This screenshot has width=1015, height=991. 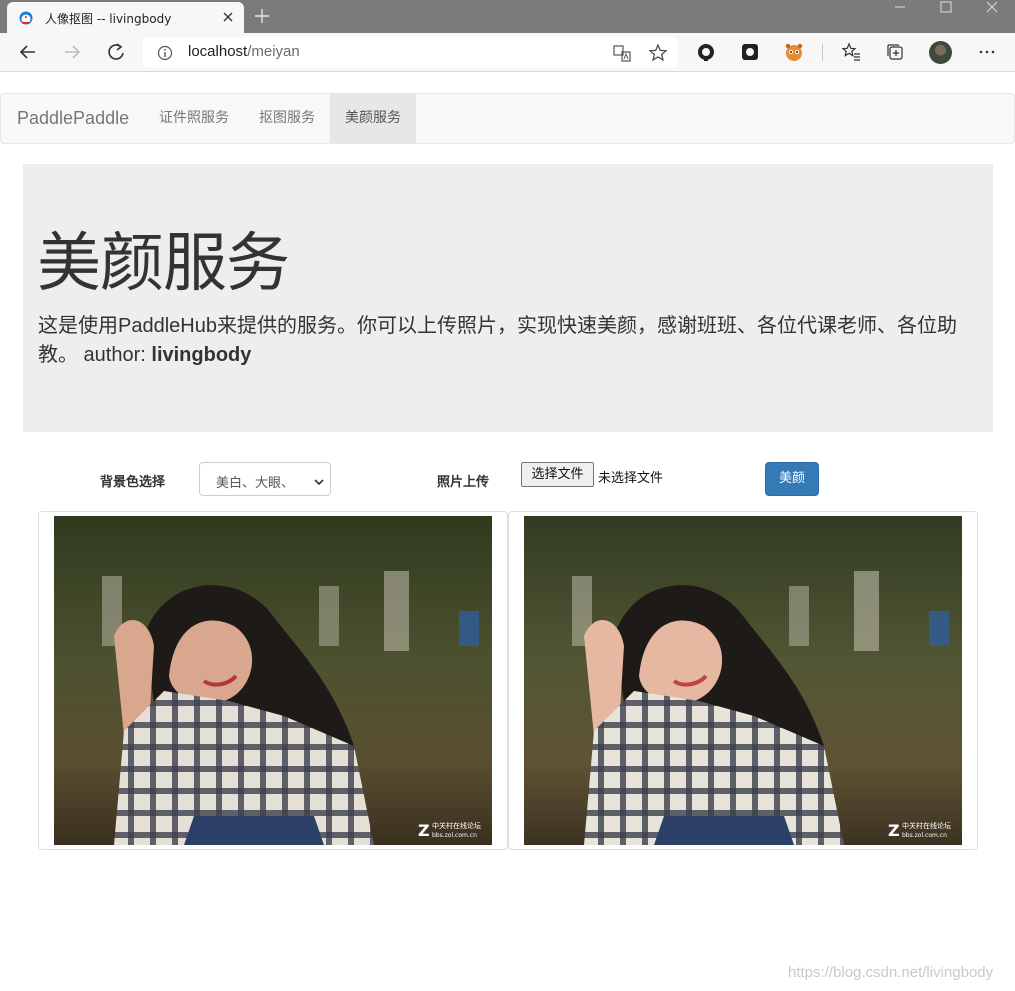 What do you see at coordinates (163, 264) in the screenshot?
I see `page-title: 美颜服务` at bounding box center [163, 264].